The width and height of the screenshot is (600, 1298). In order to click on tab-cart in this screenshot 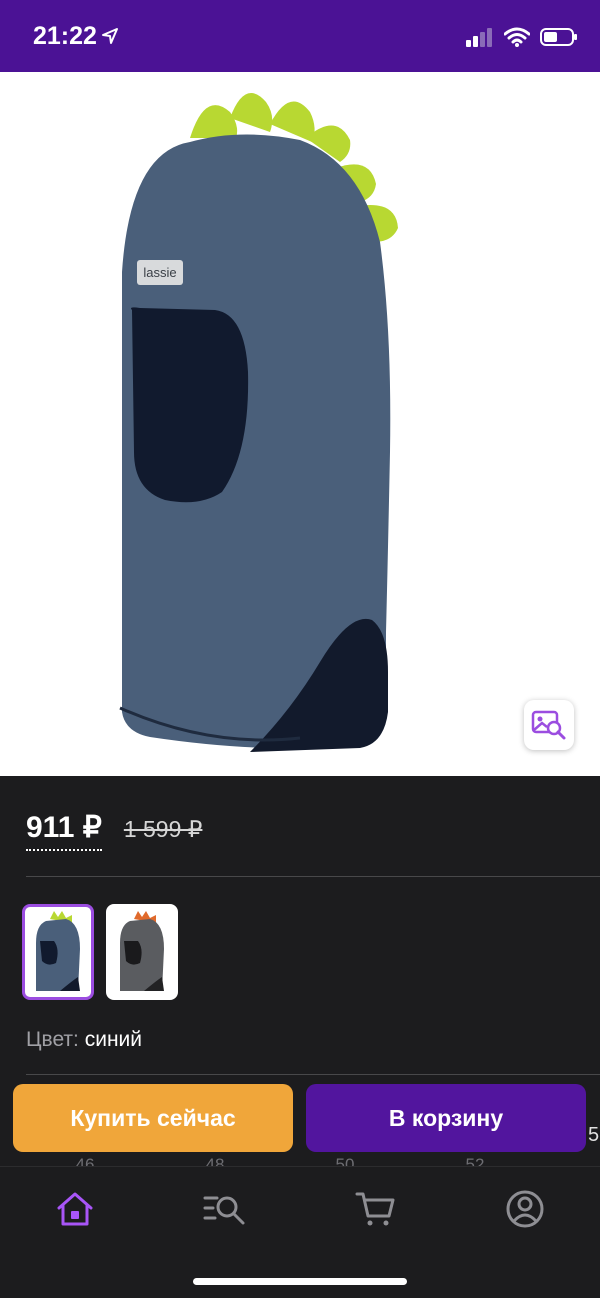, I will do `click(376, 1209)`.